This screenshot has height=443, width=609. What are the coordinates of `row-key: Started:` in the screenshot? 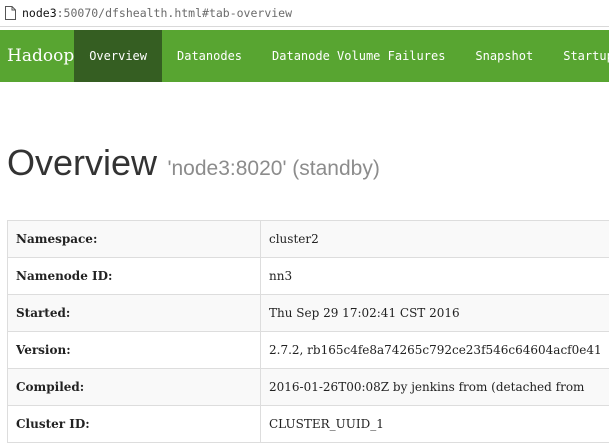 It's located at (134, 313).